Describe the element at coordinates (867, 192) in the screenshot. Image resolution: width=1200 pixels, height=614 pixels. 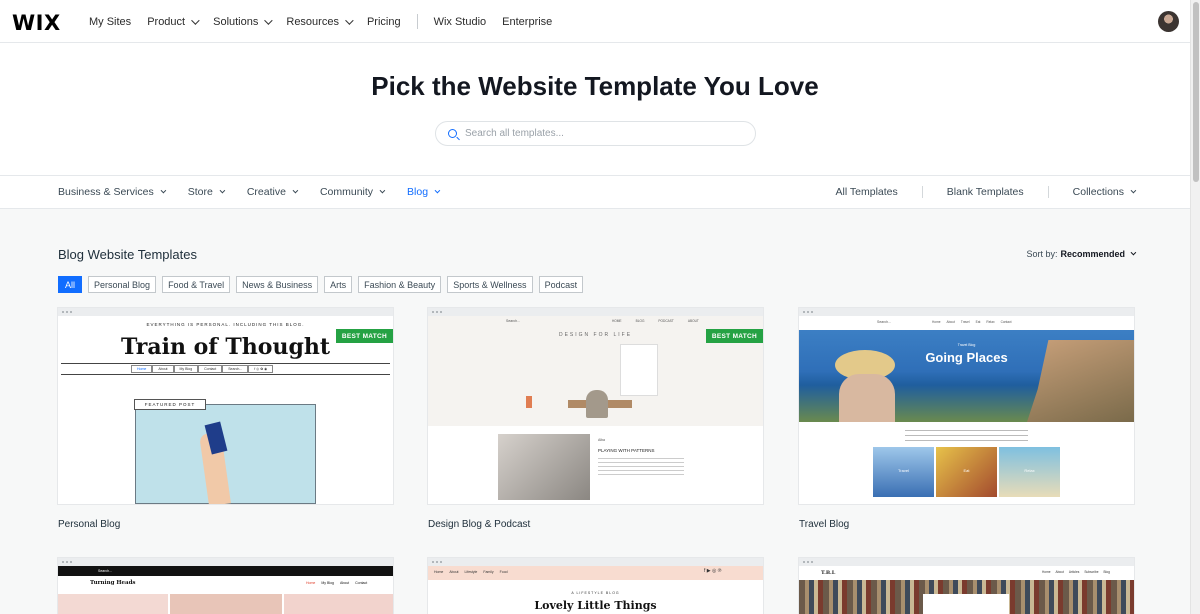
I see `all-templates-link: All Templates` at that location.